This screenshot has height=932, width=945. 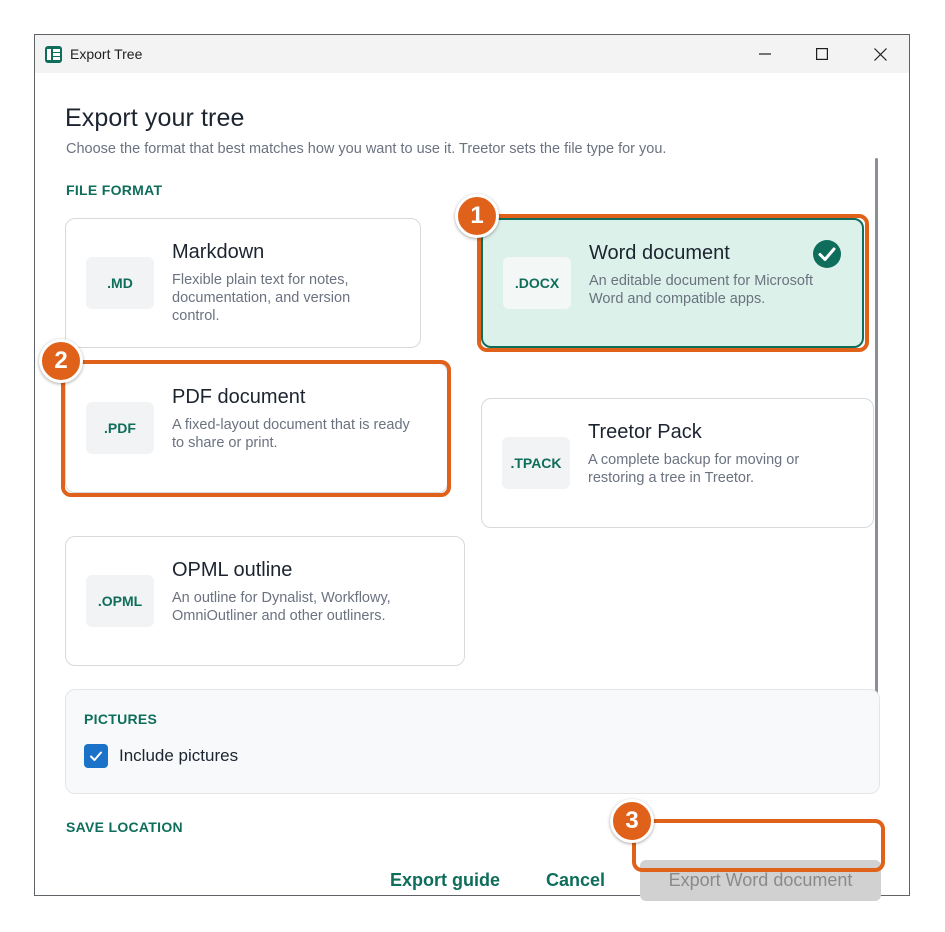 I want to click on highlight-word-card, so click(x=673, y=283).